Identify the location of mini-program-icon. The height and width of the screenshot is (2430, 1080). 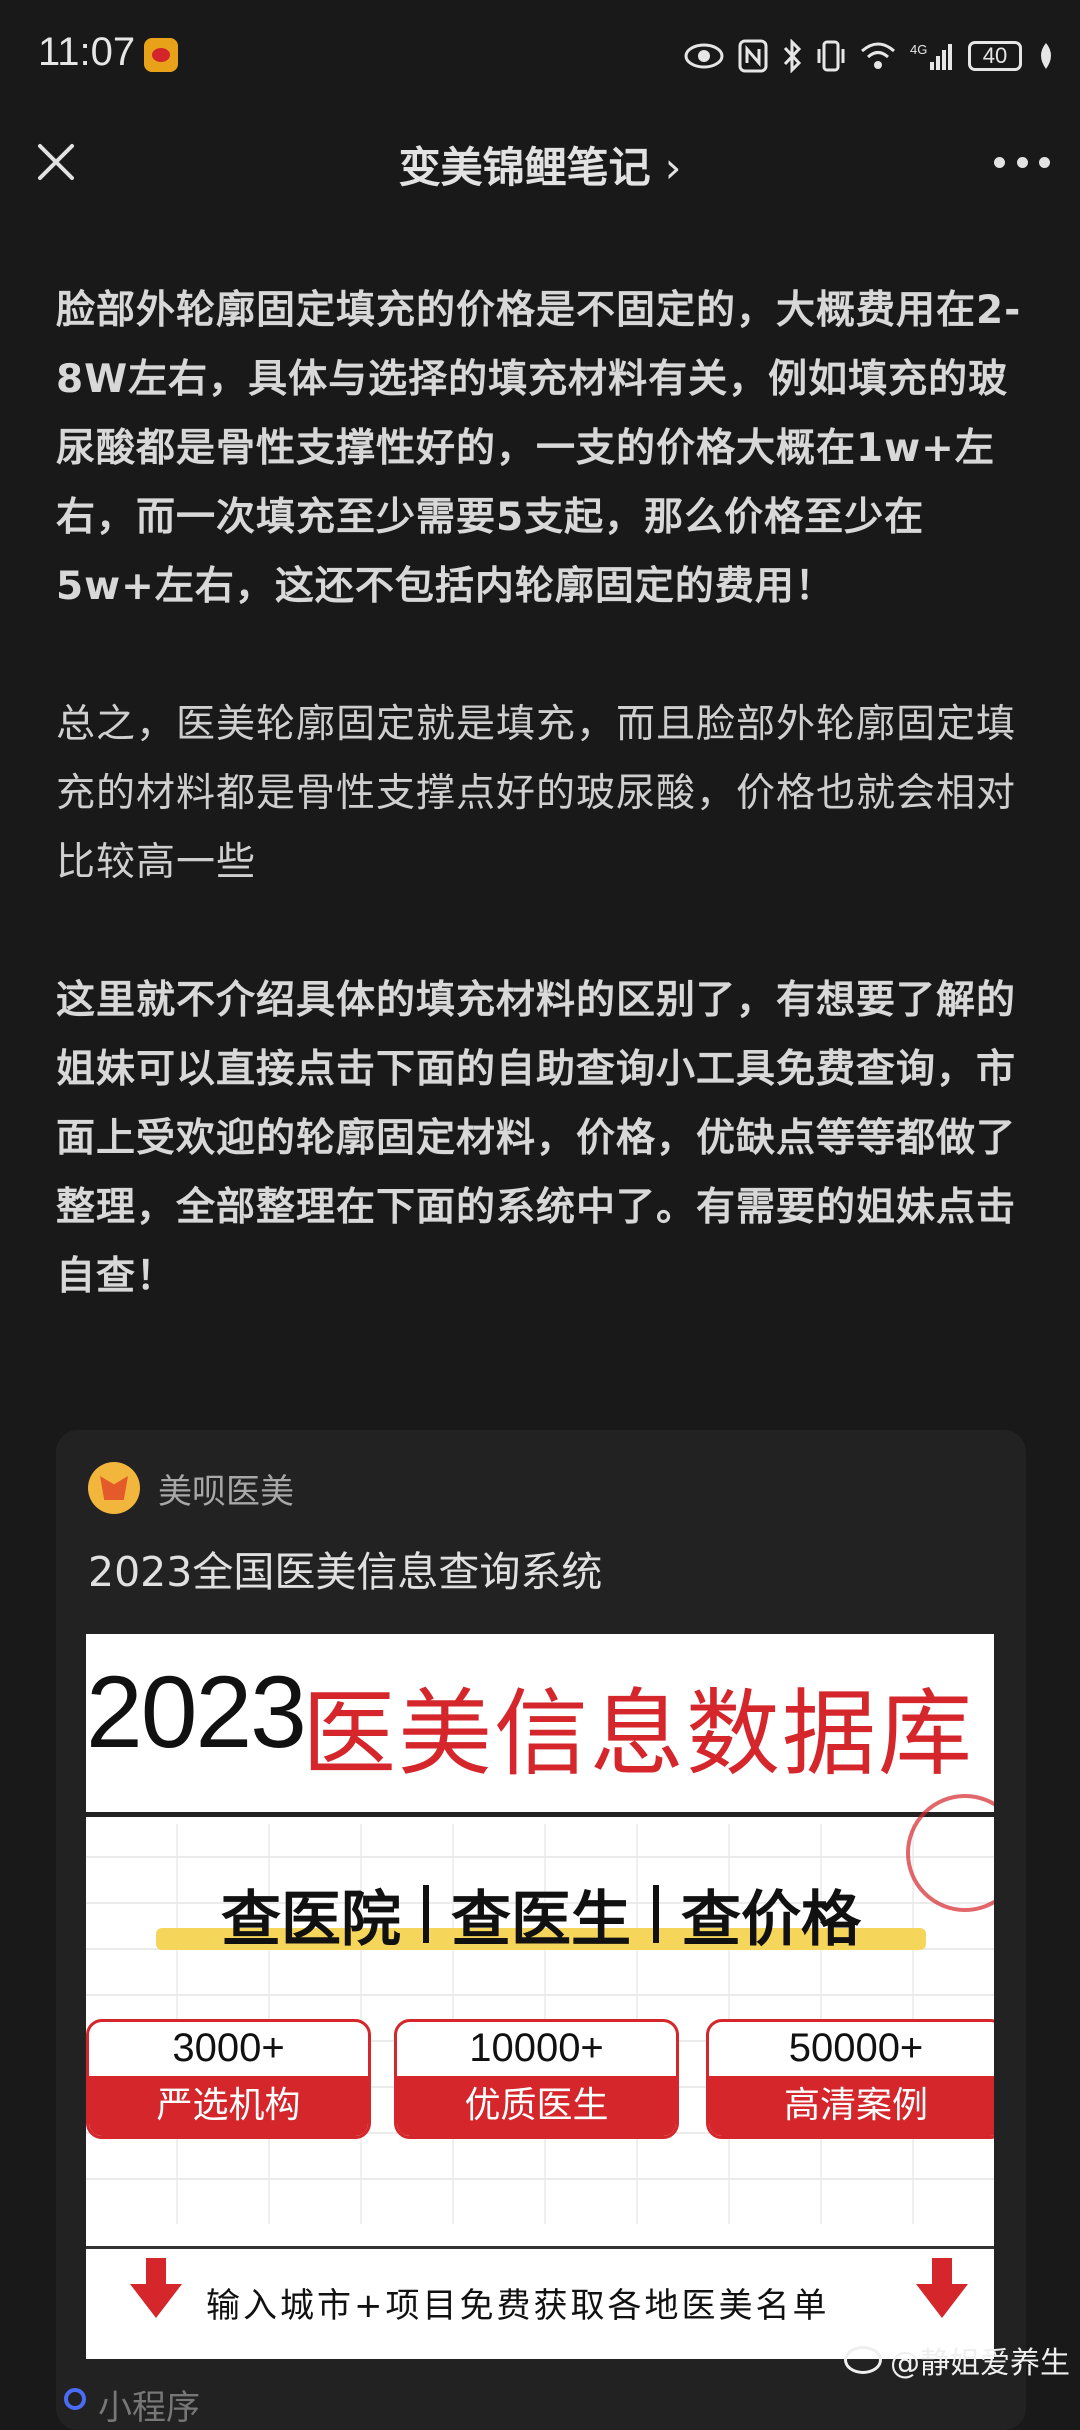
(75, 2399).